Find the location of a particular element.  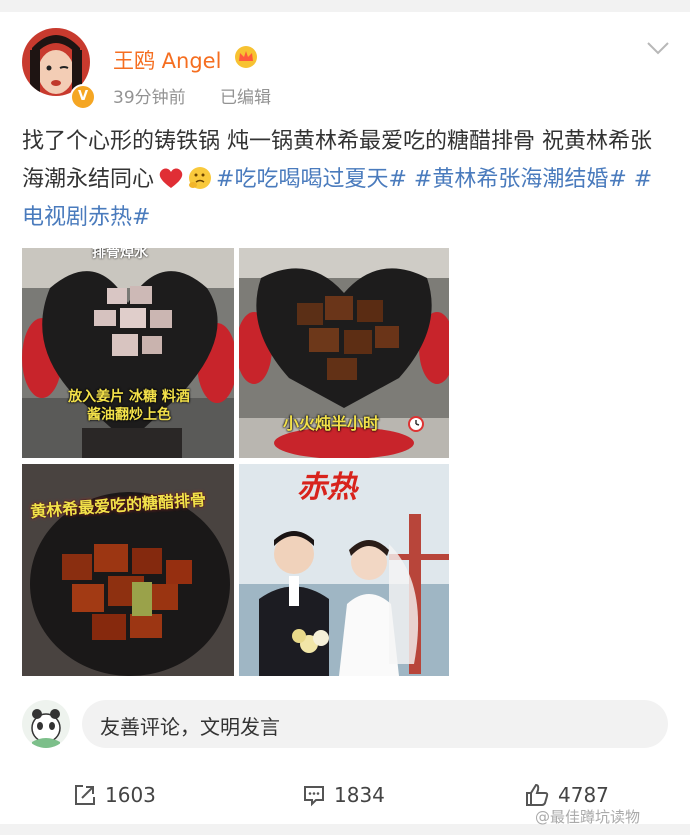

comment-icon is located at coordinates (314, 796).